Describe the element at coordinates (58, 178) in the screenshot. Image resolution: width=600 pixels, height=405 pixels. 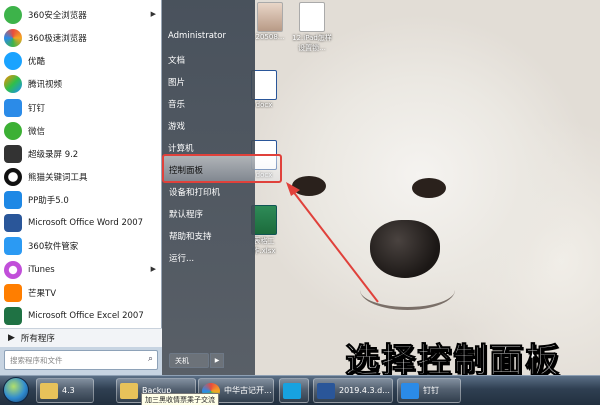
I see `program-label: 熊猫关键词工具` at that location.